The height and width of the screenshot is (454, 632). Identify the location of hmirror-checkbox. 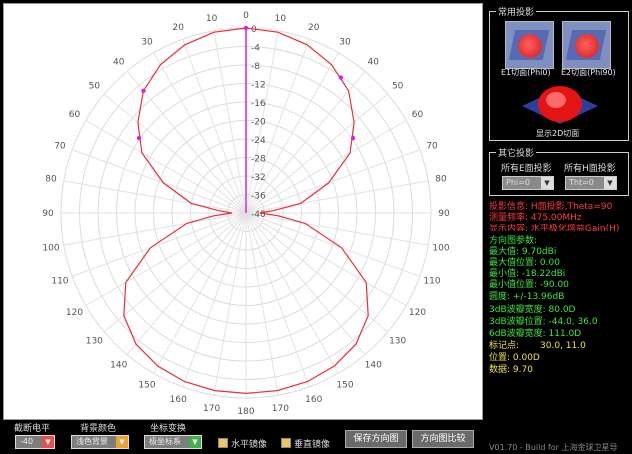
(223, 443).